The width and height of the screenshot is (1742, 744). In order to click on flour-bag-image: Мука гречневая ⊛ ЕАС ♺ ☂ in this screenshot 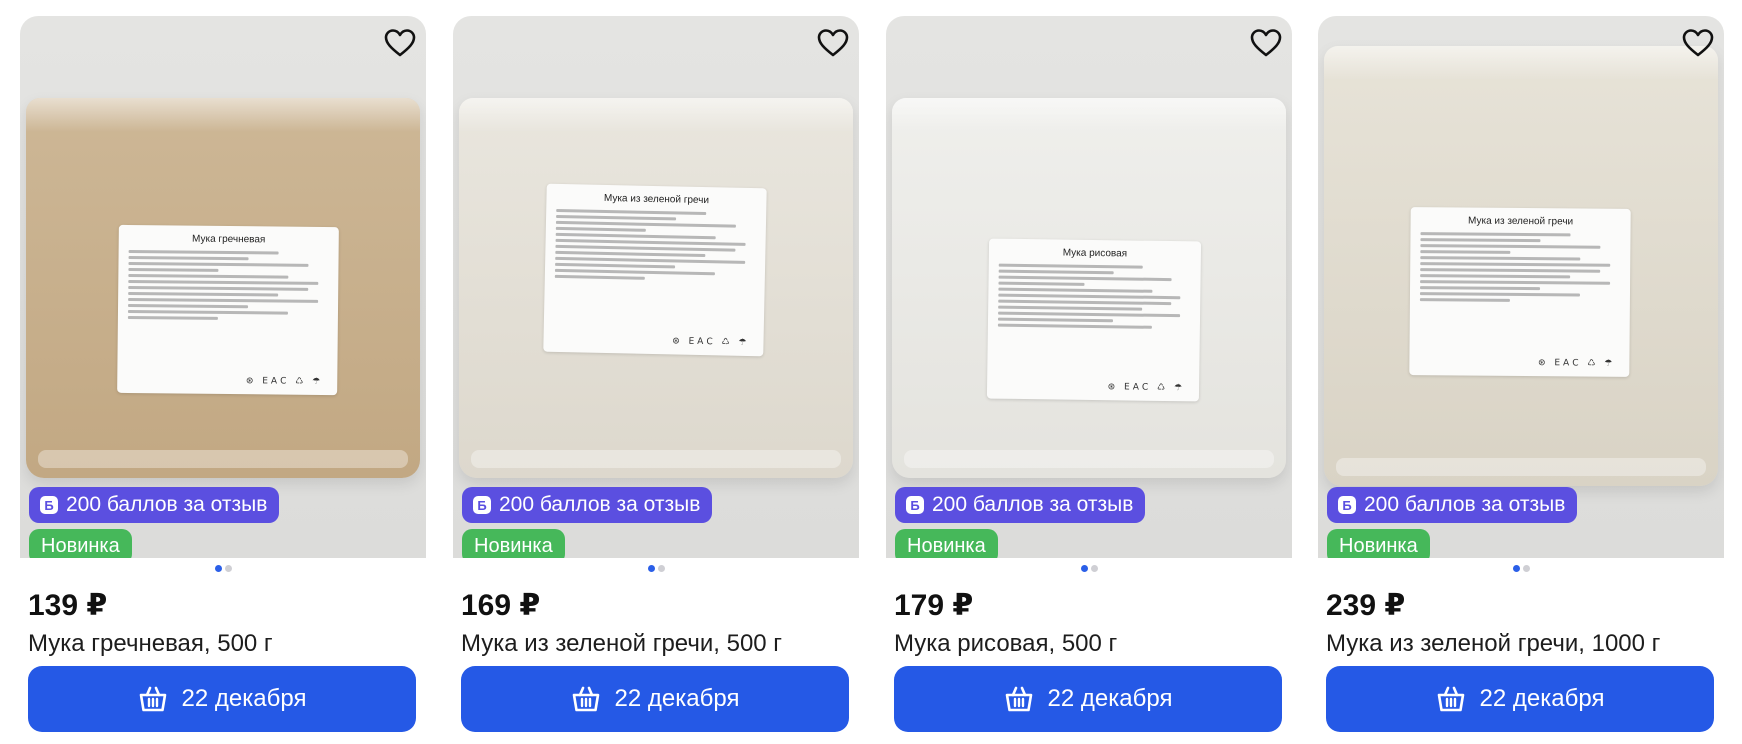, I will do `click(223, 288)`.